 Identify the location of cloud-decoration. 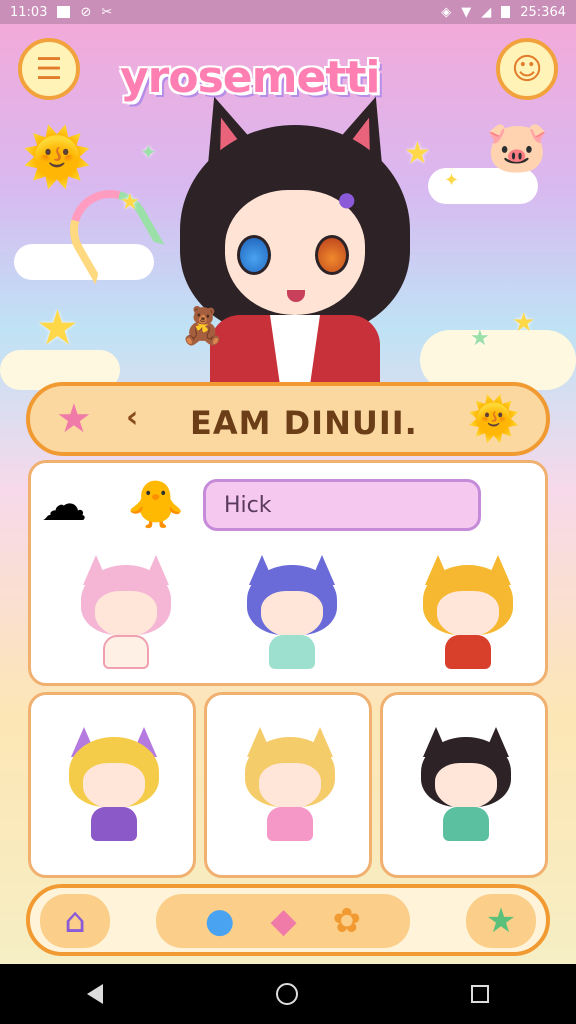
(498, 360).